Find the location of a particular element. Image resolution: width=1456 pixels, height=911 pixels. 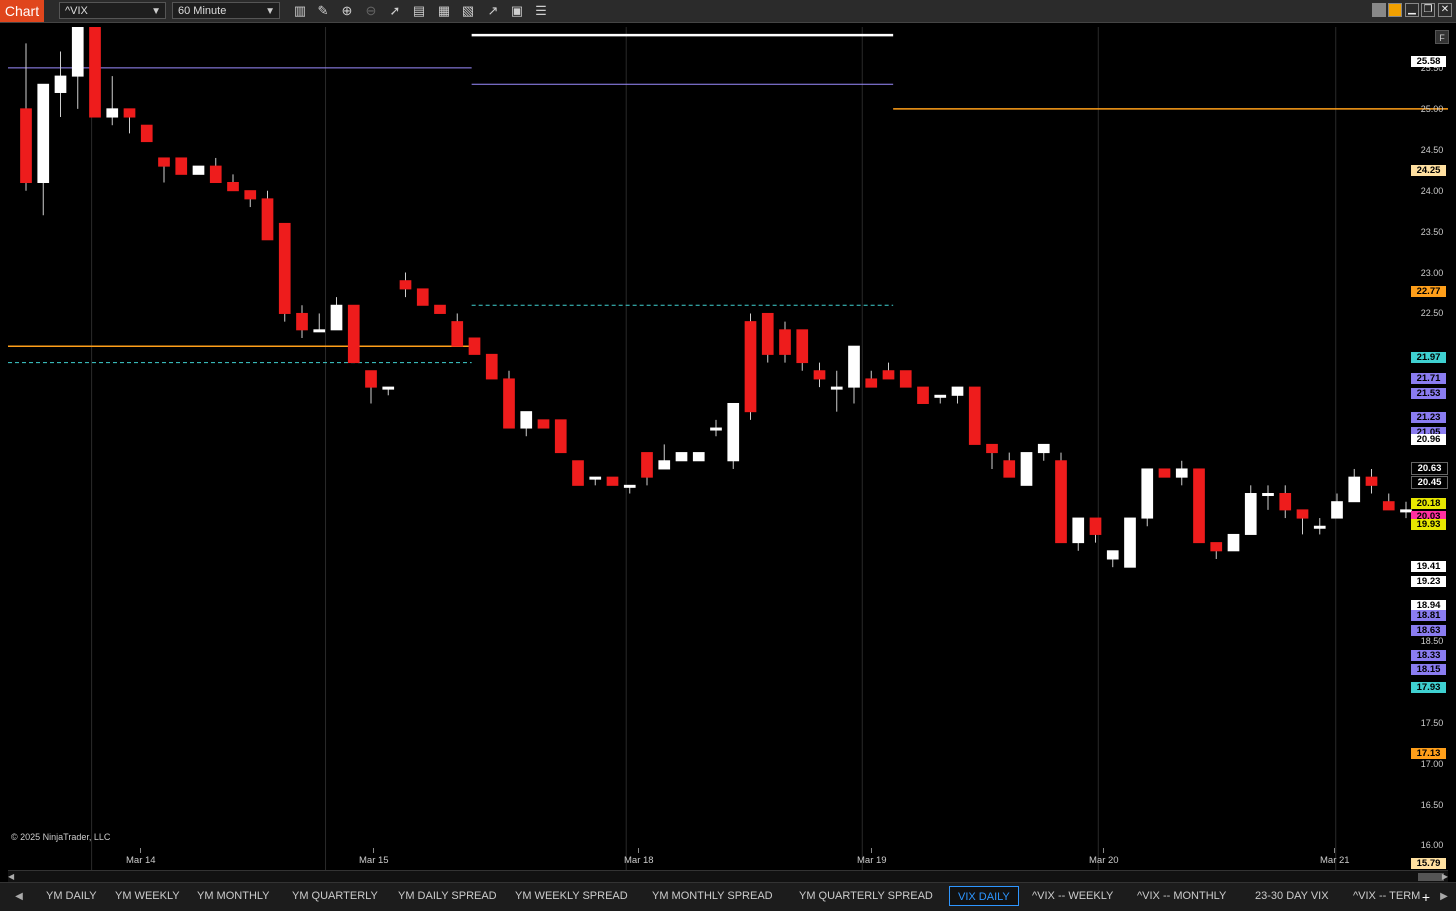

price-tag: 18.33 is located at coordinates (1428, 655).